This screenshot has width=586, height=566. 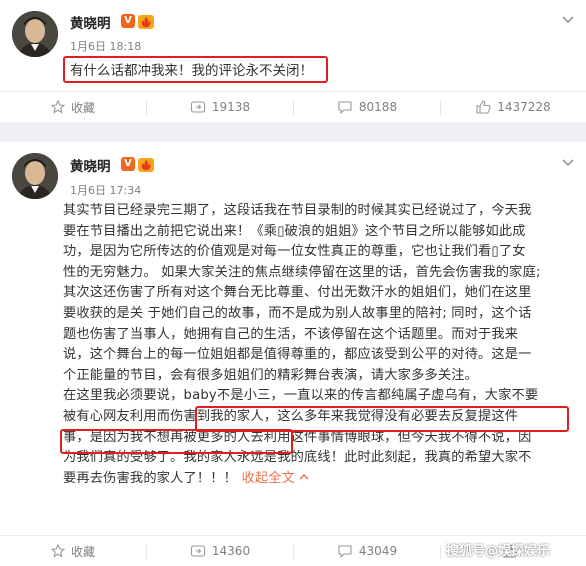 I want to click on text-line: 在这里我必须要说，baby不是小三，一直以来的传言都纯属子虚乌有，大家不要, so click(x=301, y=396).